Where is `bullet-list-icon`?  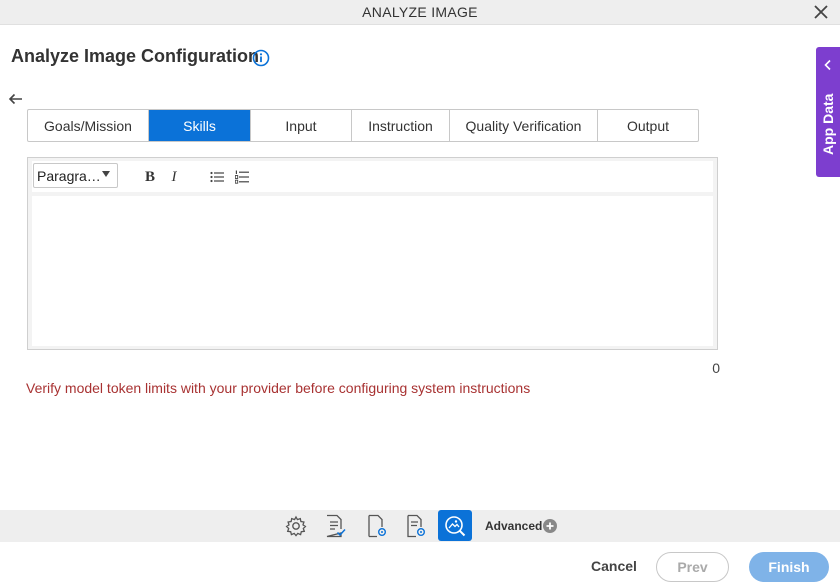 bullet-list-icon is located at coordinates (217, 177).